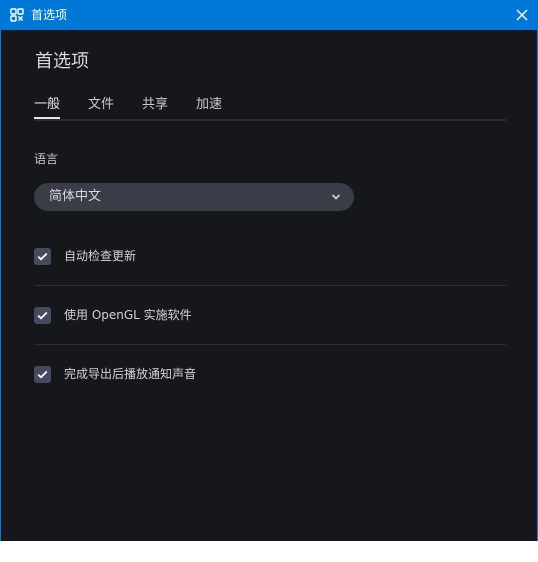  What do you see at coordinates (209, 105) in the screenshot?
I see `tab-acceleration: 加速` at bounding box center [209, 105].